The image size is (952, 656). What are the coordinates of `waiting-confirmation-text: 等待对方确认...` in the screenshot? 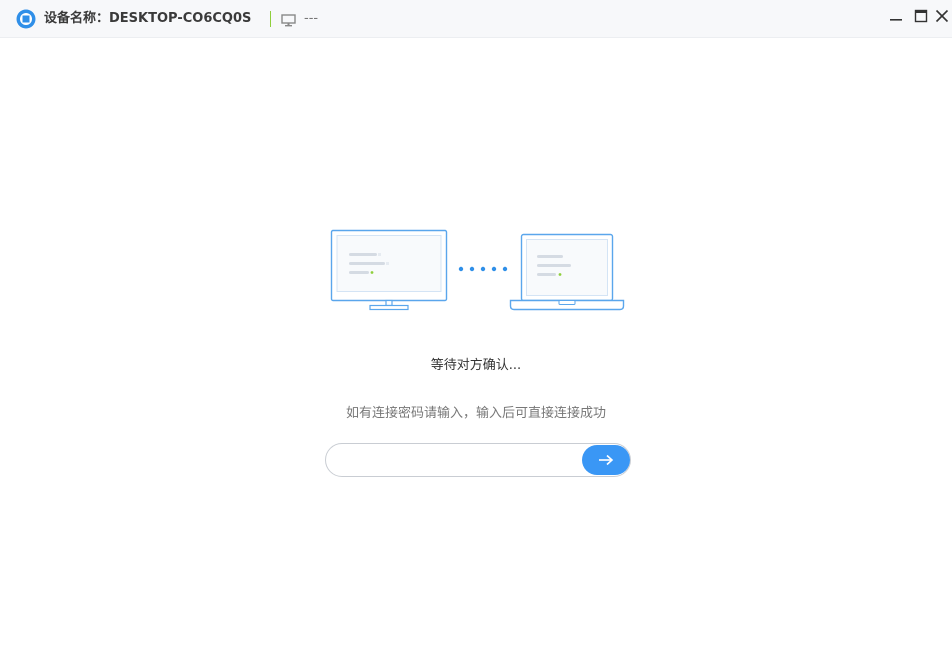 It's located at (476, 365).